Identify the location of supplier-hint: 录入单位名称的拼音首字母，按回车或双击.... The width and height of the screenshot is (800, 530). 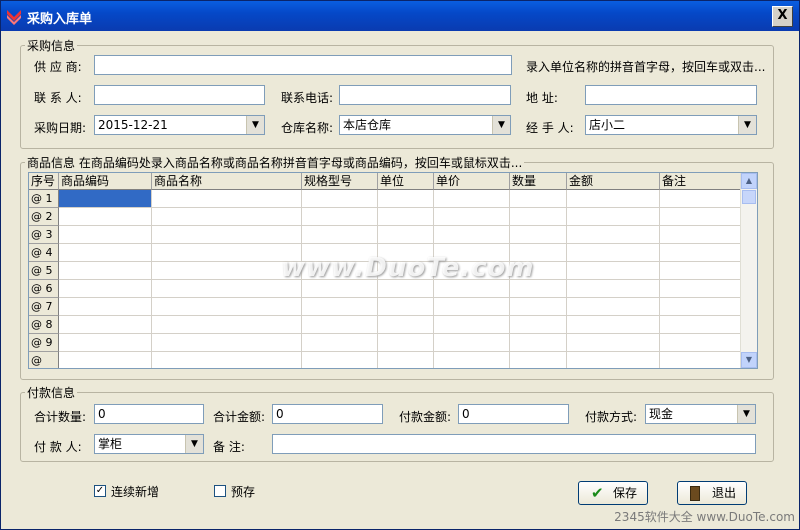
(646, 67).